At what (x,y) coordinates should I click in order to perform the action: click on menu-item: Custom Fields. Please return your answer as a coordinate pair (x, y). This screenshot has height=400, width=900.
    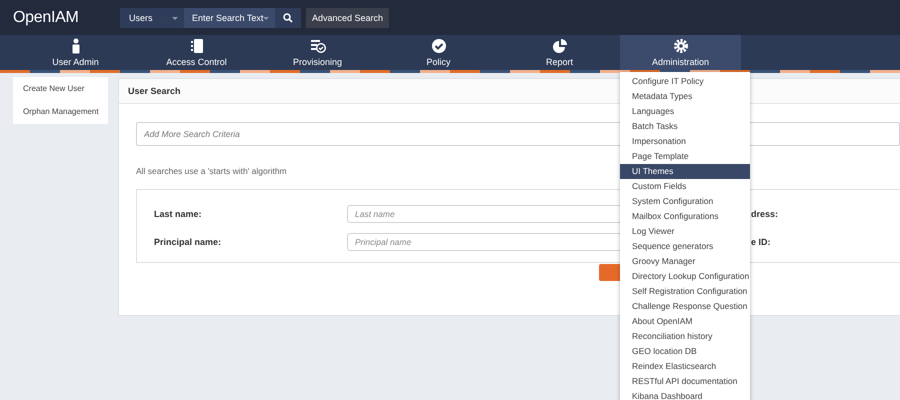
    Looking at the image, I should click on (685, 186).